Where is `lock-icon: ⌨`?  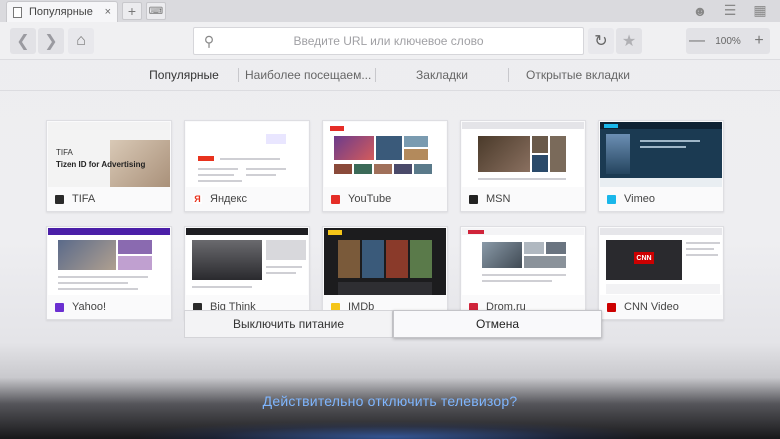
lock-icon: ⌨ is located at coordinates (156, 11).